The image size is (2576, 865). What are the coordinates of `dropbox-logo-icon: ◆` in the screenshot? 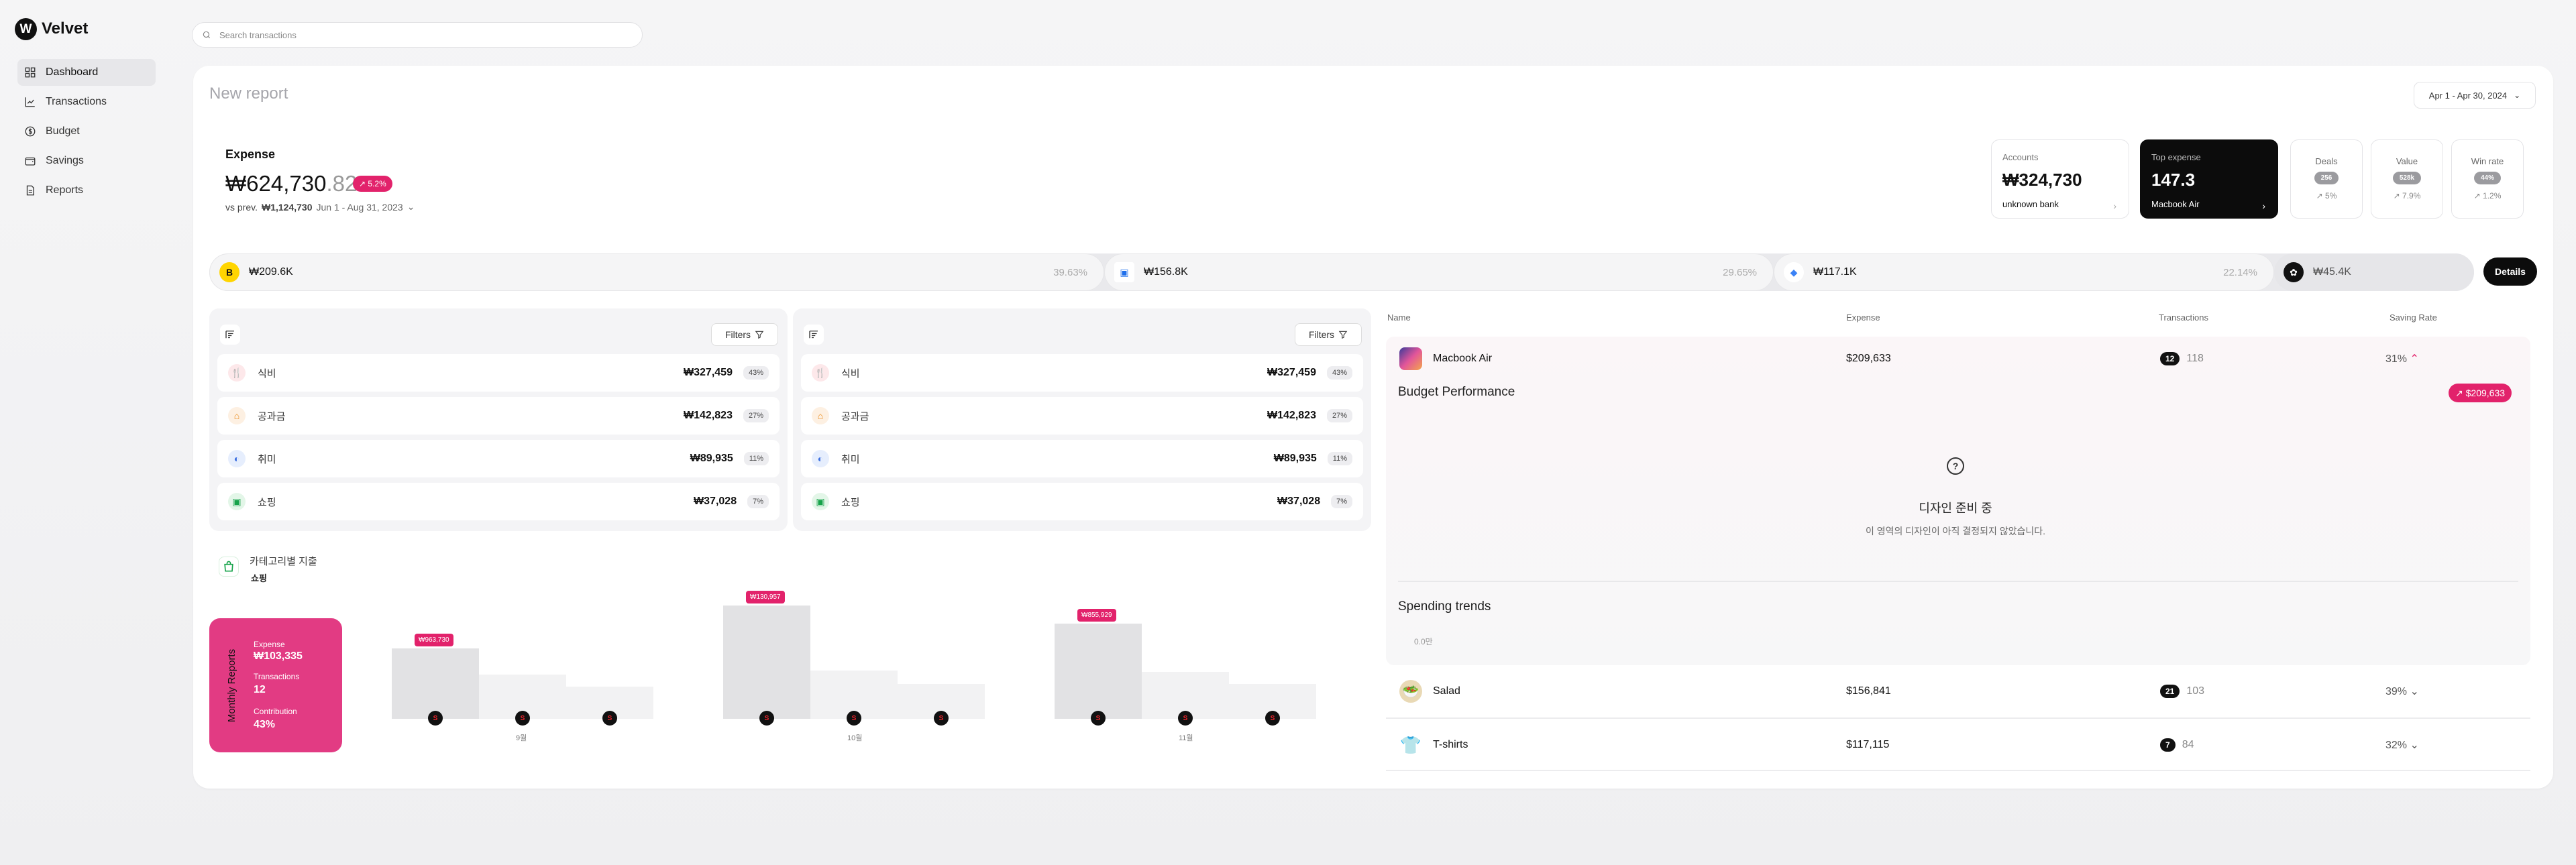 It's located at (1794, 272).